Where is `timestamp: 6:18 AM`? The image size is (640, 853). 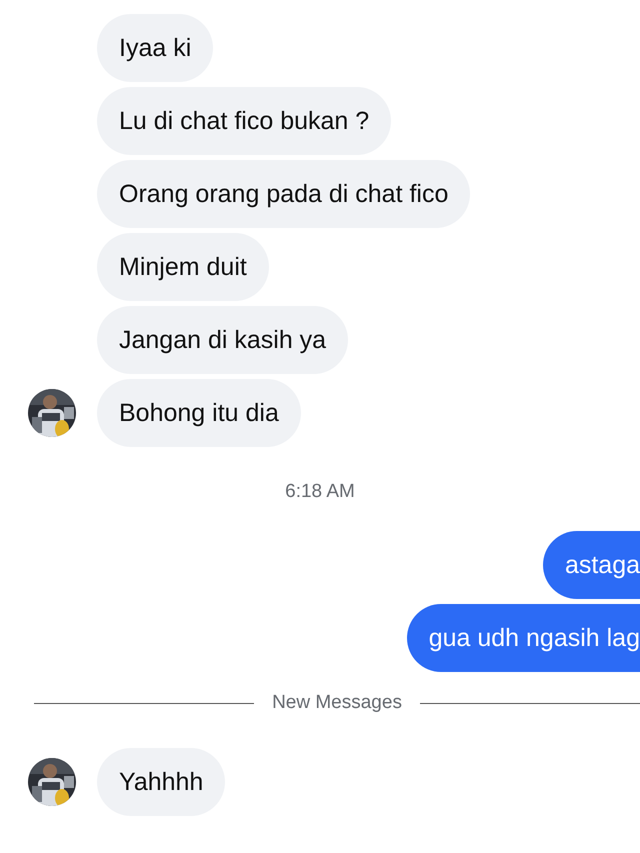
timestamp: 6:18 AM is located at coordinates (320, 491).